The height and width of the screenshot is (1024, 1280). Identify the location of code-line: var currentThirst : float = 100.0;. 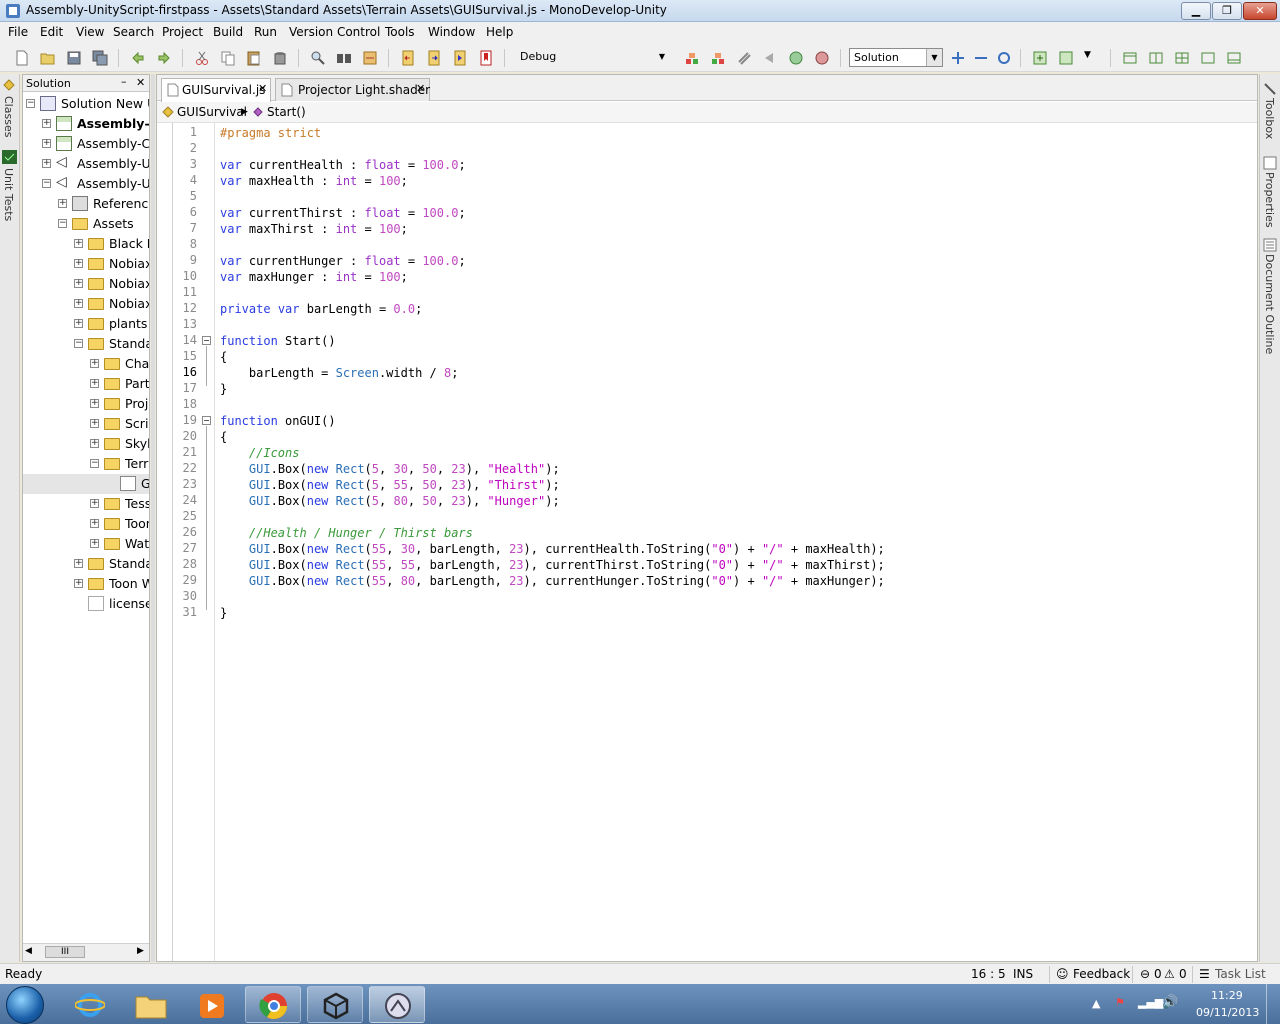
(343, 213).